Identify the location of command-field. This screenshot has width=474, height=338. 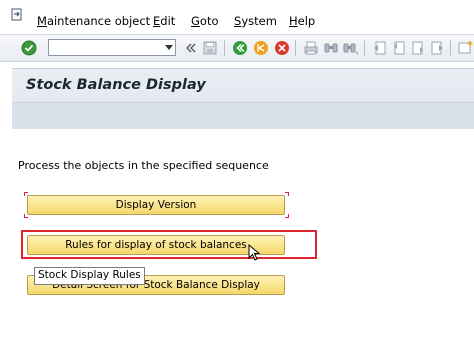
(112, 48).